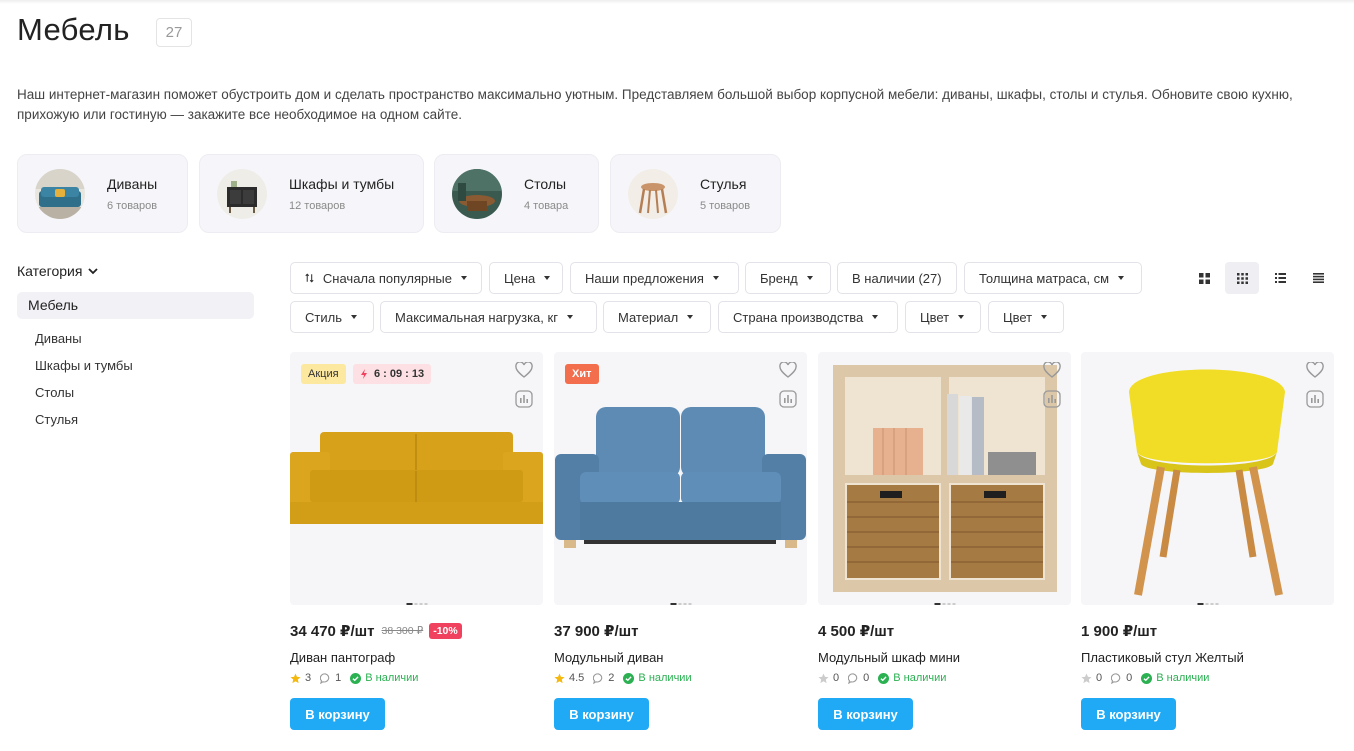 The height and width of the screenshot is (751, 1354). I want to click on sidebar-item-chairs: Стулья, so click(56, 419).